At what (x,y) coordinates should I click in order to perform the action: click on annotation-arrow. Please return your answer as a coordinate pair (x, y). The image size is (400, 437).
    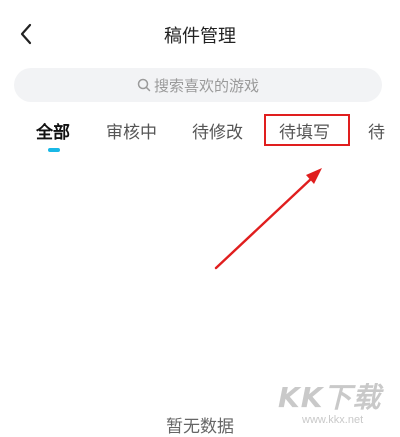
    Looking at the image, I should click on (268, 219).